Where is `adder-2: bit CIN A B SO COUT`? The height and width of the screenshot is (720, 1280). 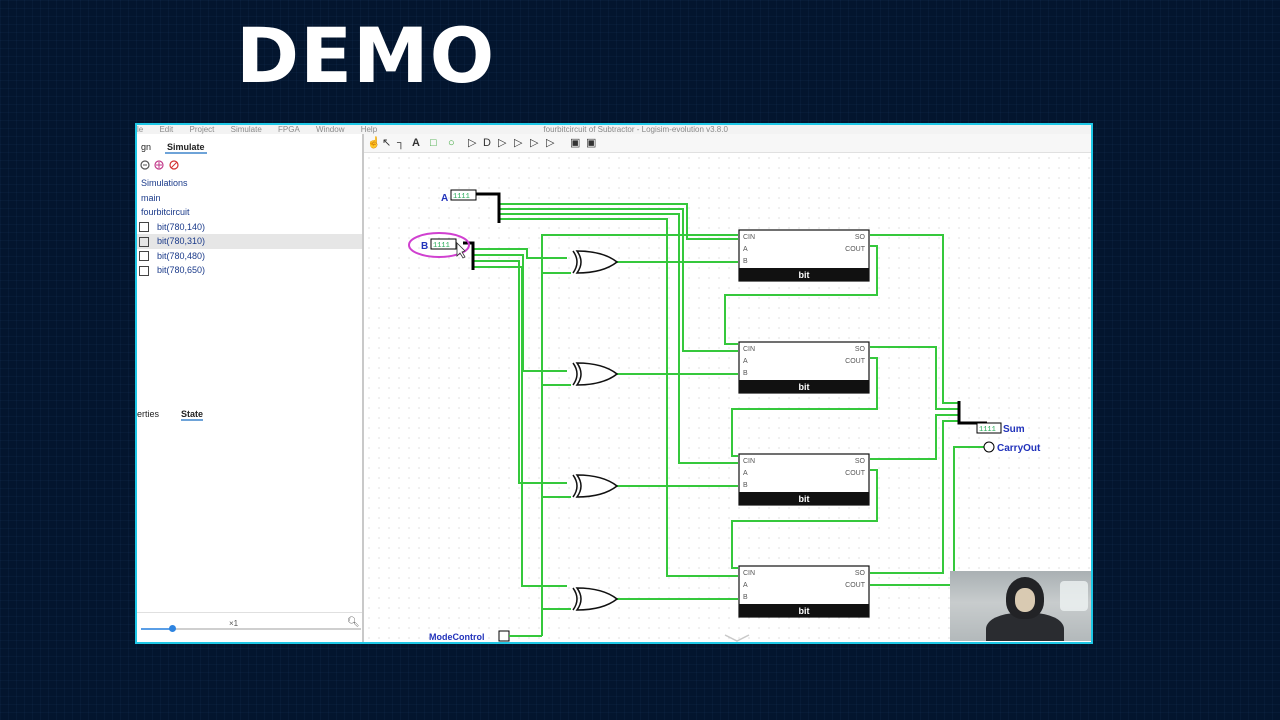
adder-2: bit CIN A B SO COUT is located at coordinates (804, 367).